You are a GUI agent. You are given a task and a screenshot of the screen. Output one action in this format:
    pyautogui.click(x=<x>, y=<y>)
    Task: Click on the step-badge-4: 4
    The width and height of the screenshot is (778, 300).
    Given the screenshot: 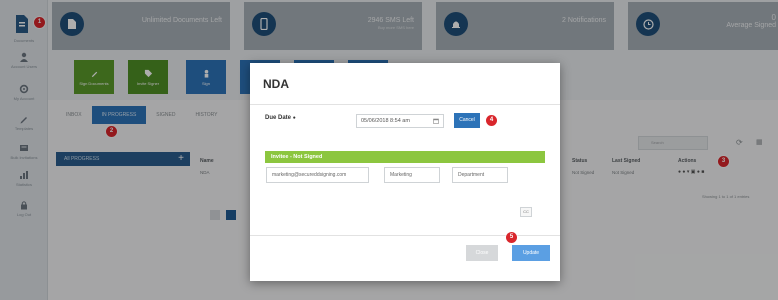 What is the action you would take?
    pyautogui.click(x=491, y=120)
    